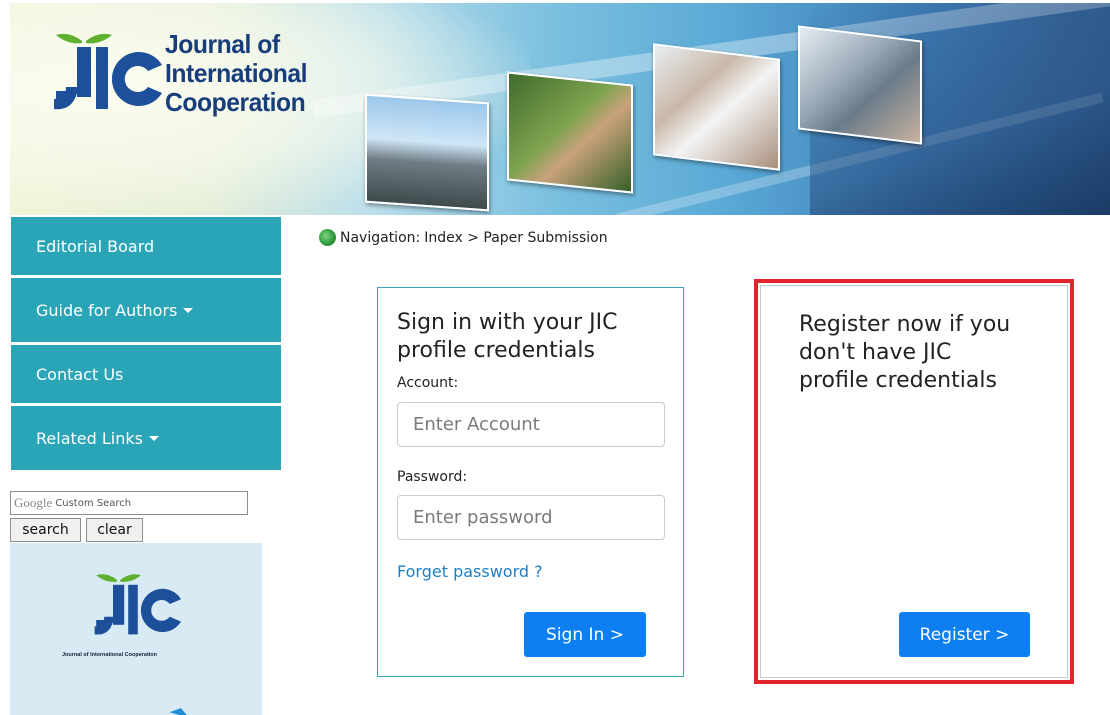 Image resolution: width=1110 pixels, height=715 pixels. What do you see at coordinates (327, 237) in the screenshot?
I see `globe-icon` at bounding box center [327, 237].